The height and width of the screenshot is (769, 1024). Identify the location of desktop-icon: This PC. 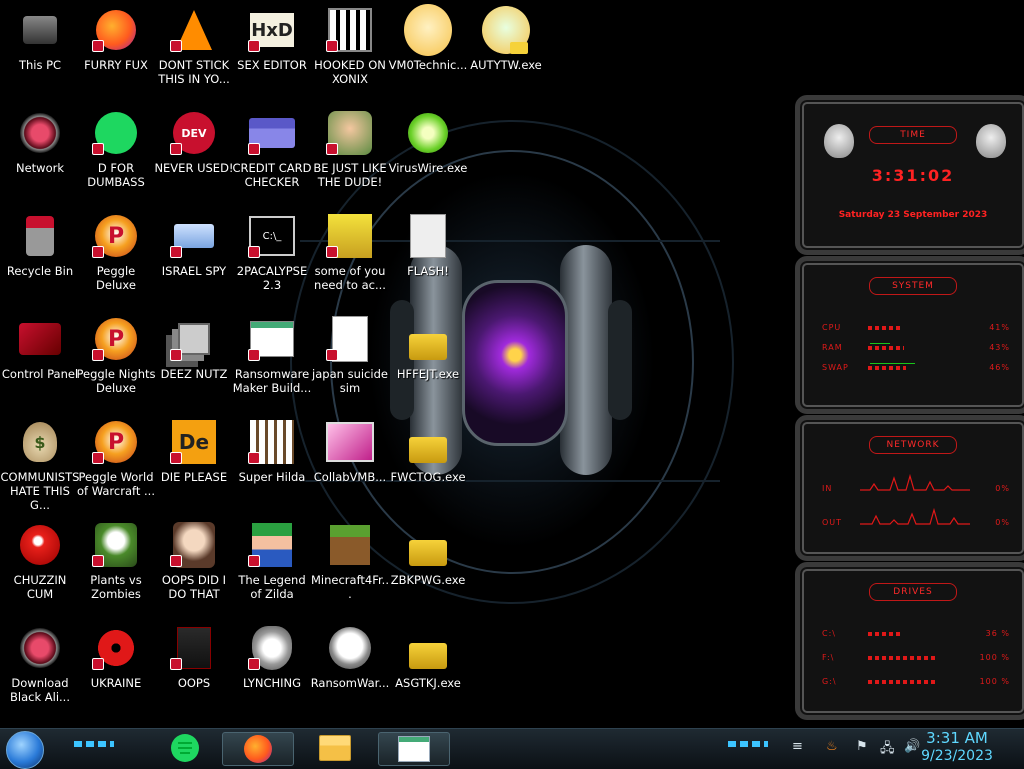
(40, 56).